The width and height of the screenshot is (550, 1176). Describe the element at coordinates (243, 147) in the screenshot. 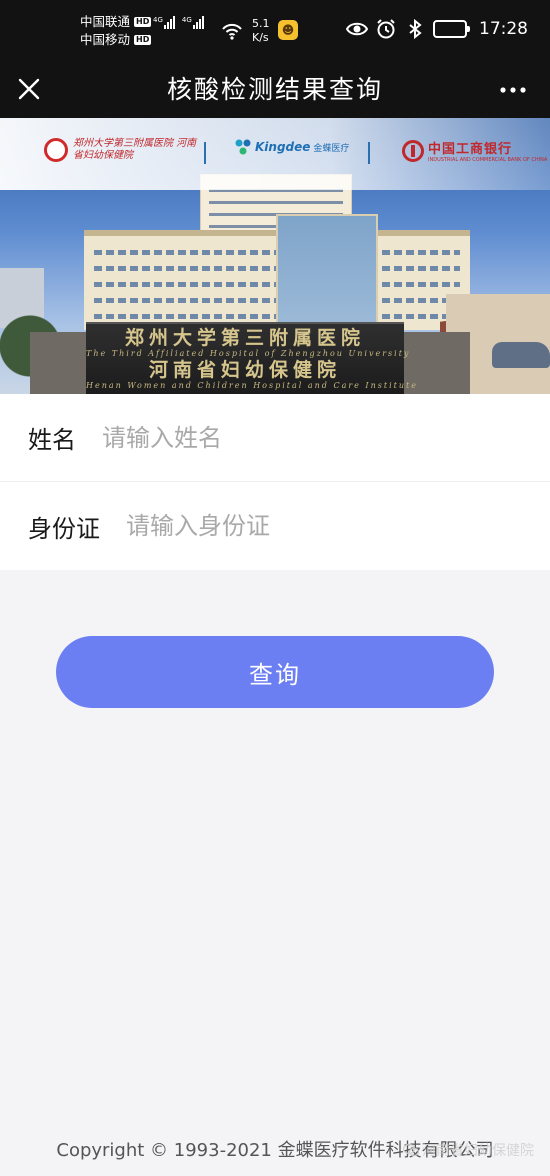

I see `kingdee-icon` at that location.